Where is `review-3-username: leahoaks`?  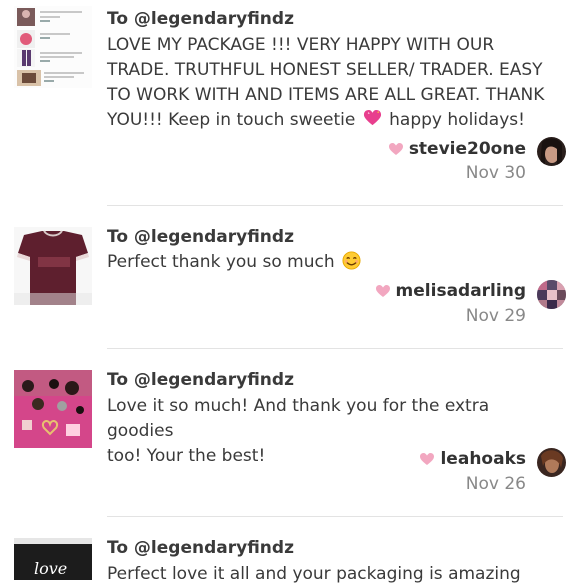 review-3-username: leahoaks is located at coordinates (483, 459).